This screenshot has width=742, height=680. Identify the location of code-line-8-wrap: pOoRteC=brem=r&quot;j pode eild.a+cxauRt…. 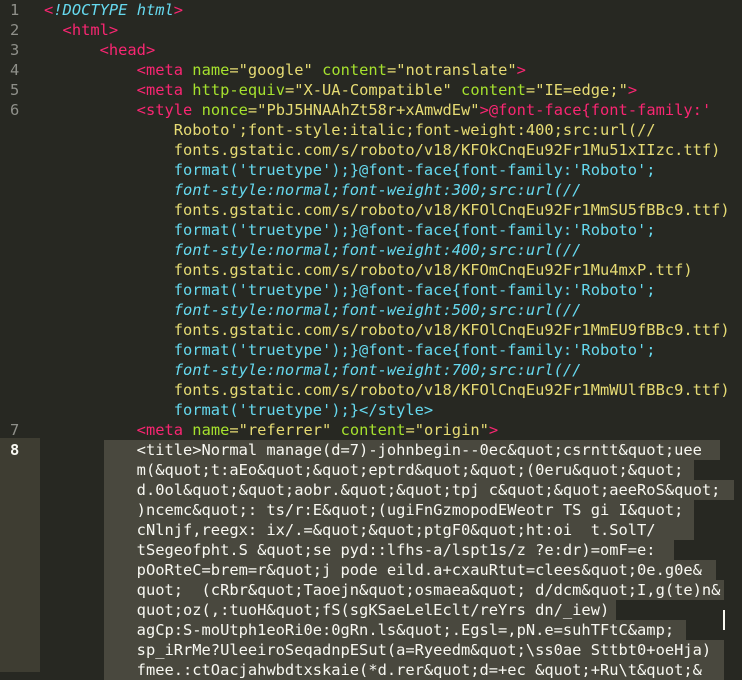
(373, 570).